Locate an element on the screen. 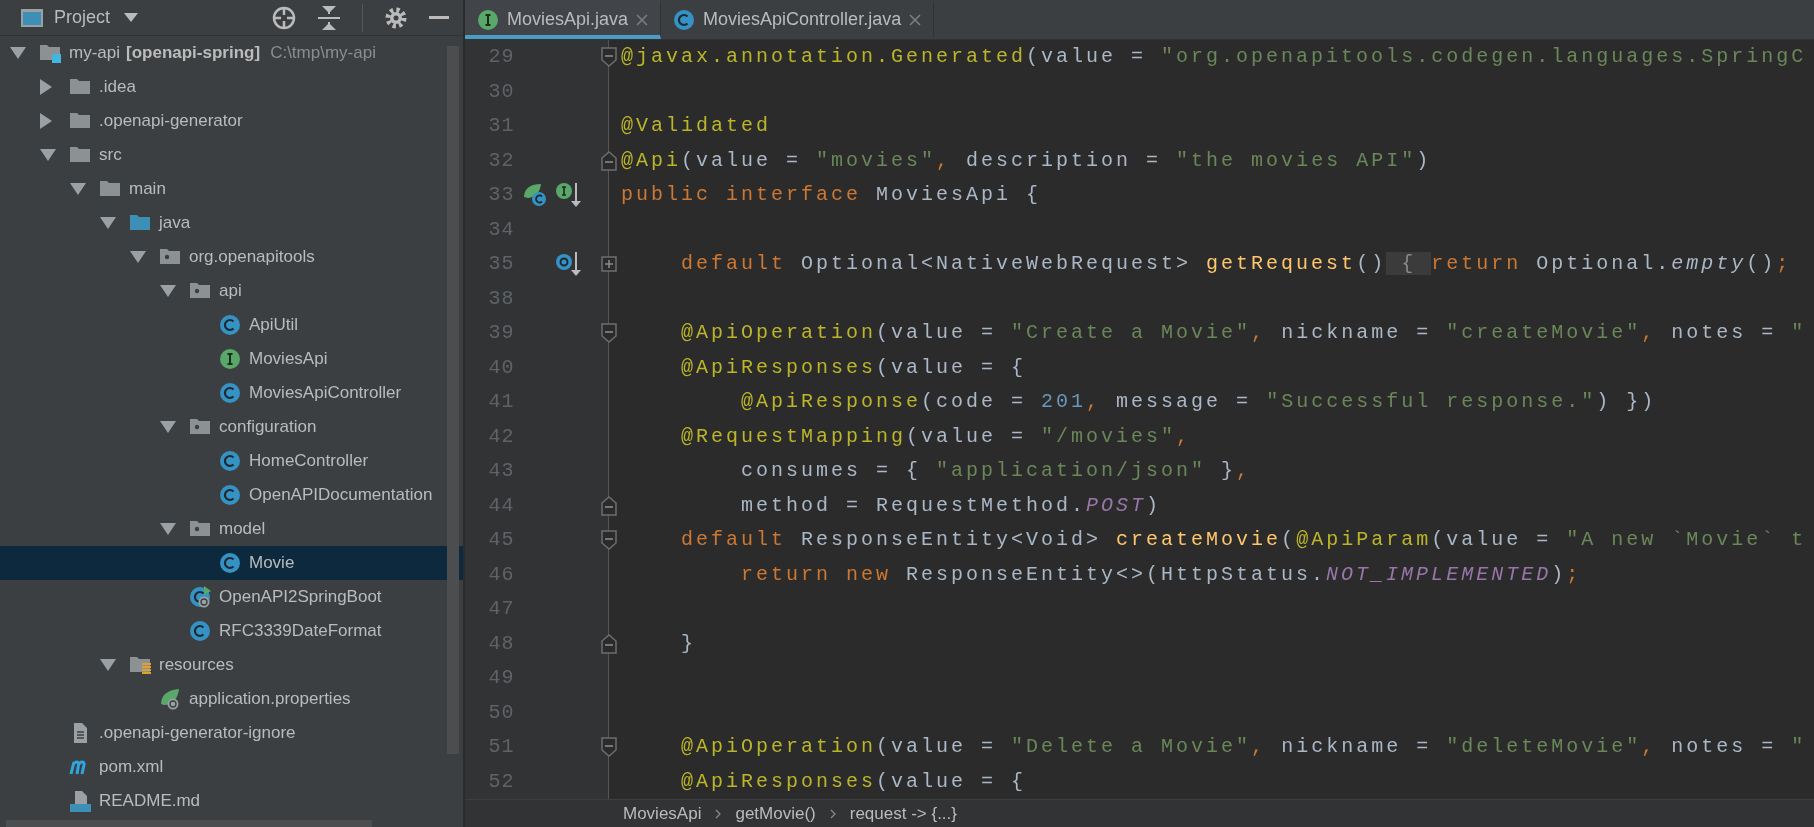 The height and width of the screenshot is (827, 1814). code-line: method = RequestMethod.POST) is located at coordinates (951, 505).